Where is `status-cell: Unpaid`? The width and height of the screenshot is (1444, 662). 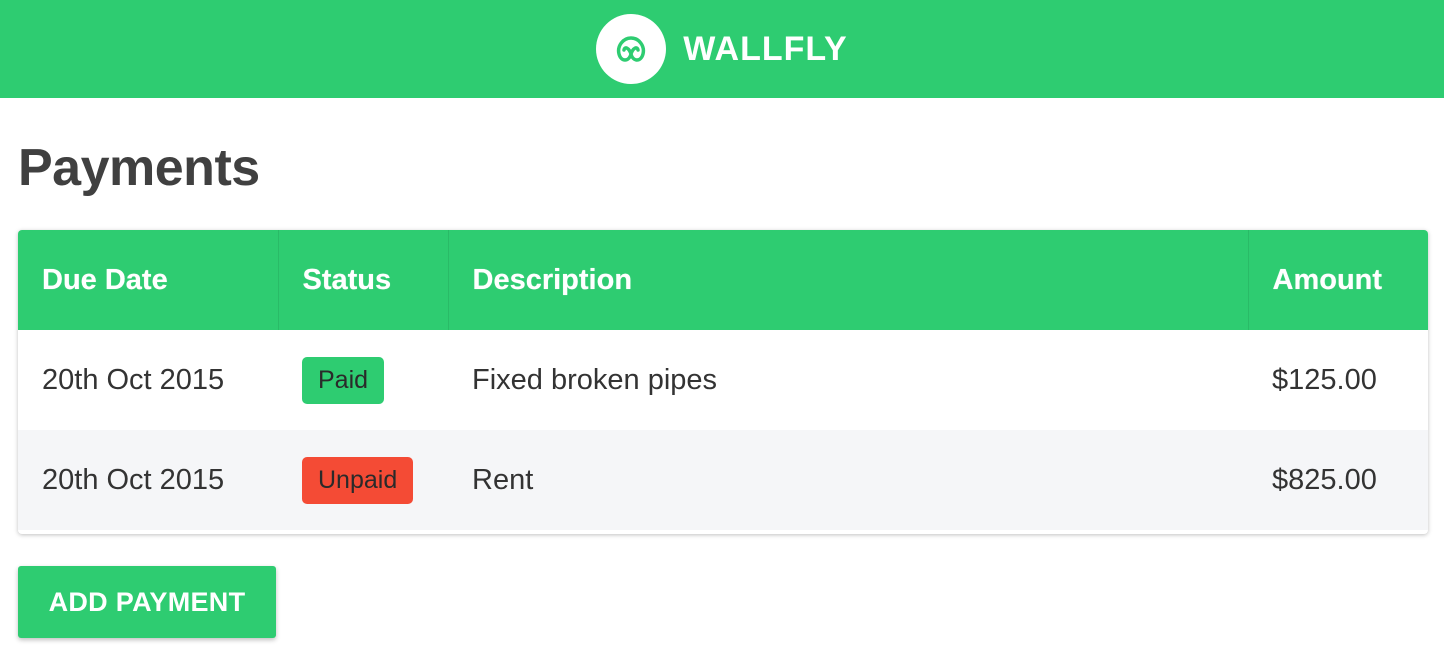
status-cell: Unpaid is located at coordinates (363, 480).